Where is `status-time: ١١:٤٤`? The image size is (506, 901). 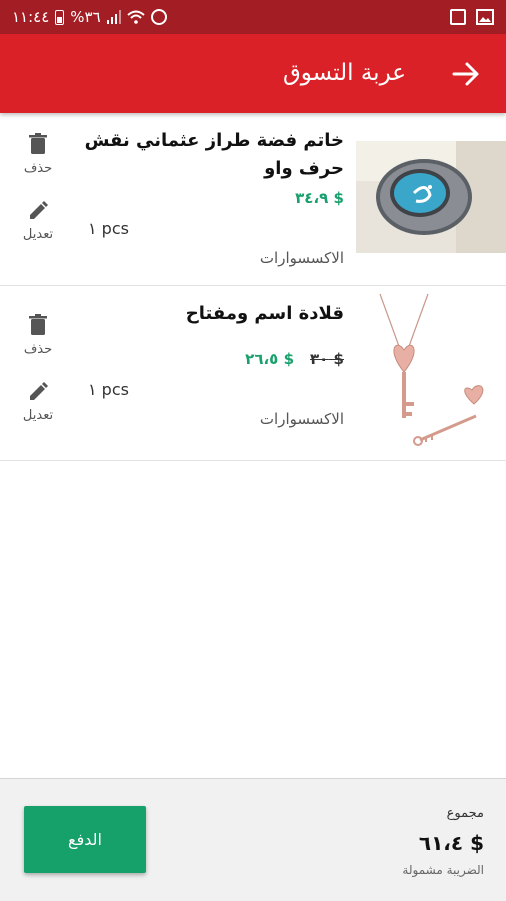
status-time: ١١:٤٤ is located at coordinates (31, 17).